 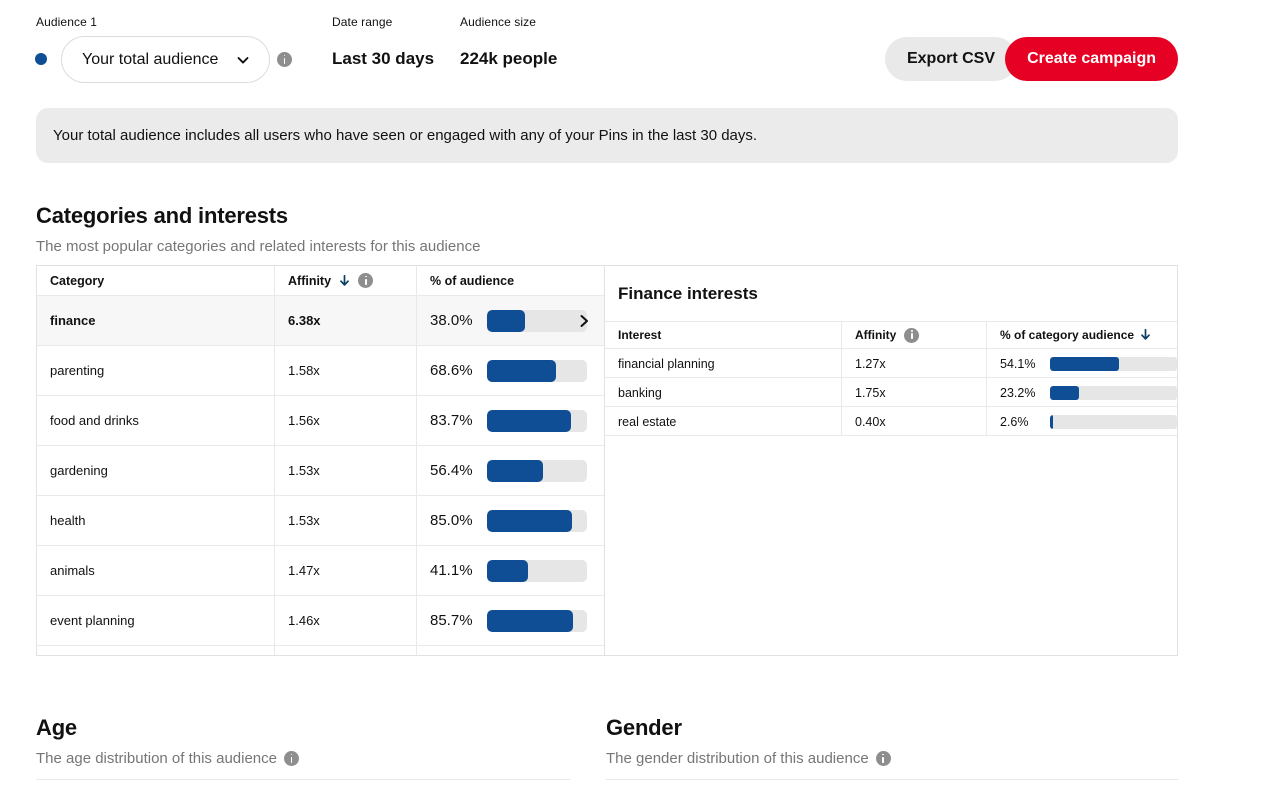 I want to click on interest-name-cell: banking, so click(x=723, y=392).